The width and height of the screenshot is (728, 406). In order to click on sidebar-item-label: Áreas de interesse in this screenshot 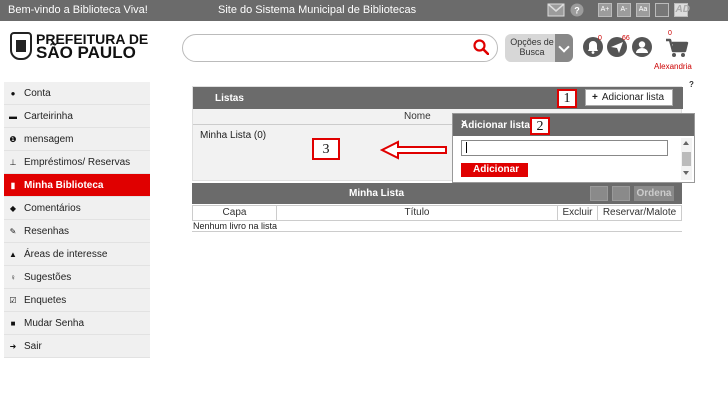, I will do `click(66, 254)`.